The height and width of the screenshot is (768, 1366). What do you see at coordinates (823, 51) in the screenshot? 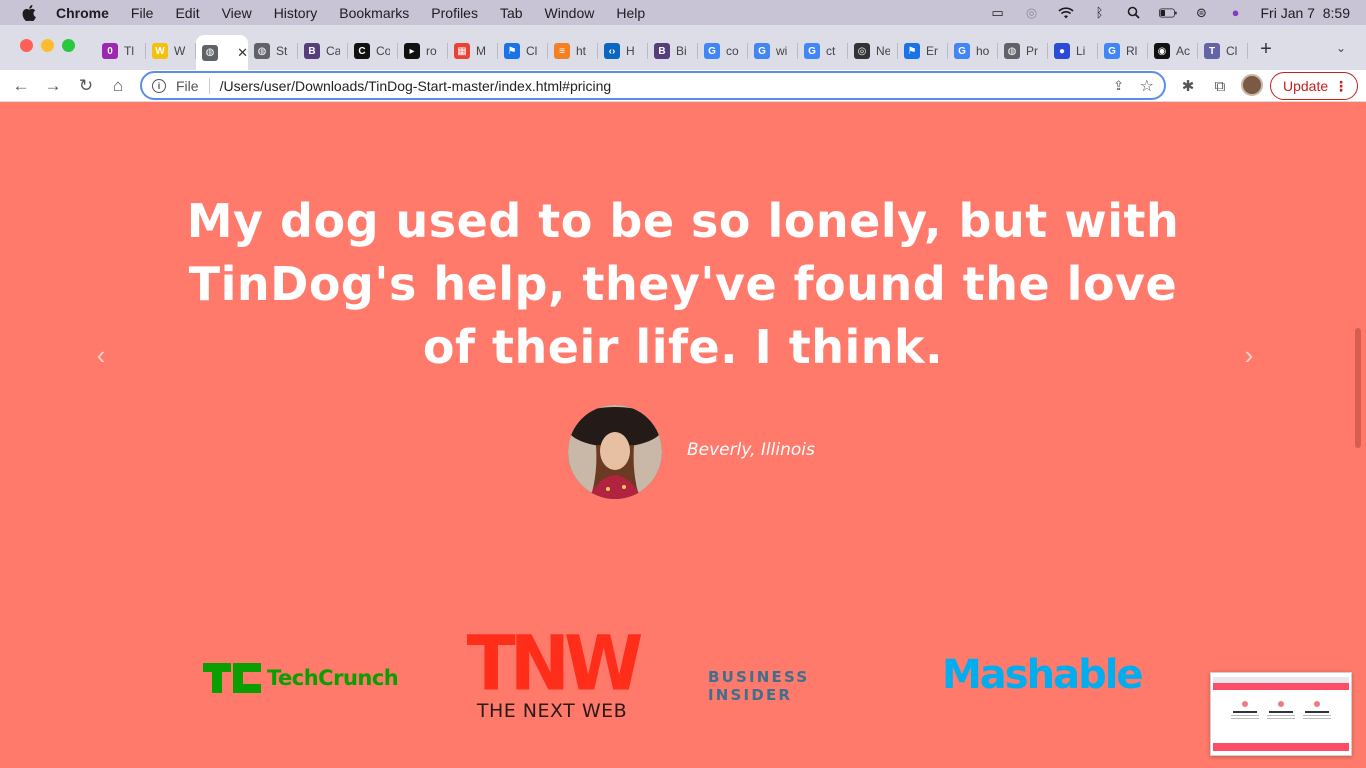
I see `browser-tab: Gct` at bounding box center [823, 51].